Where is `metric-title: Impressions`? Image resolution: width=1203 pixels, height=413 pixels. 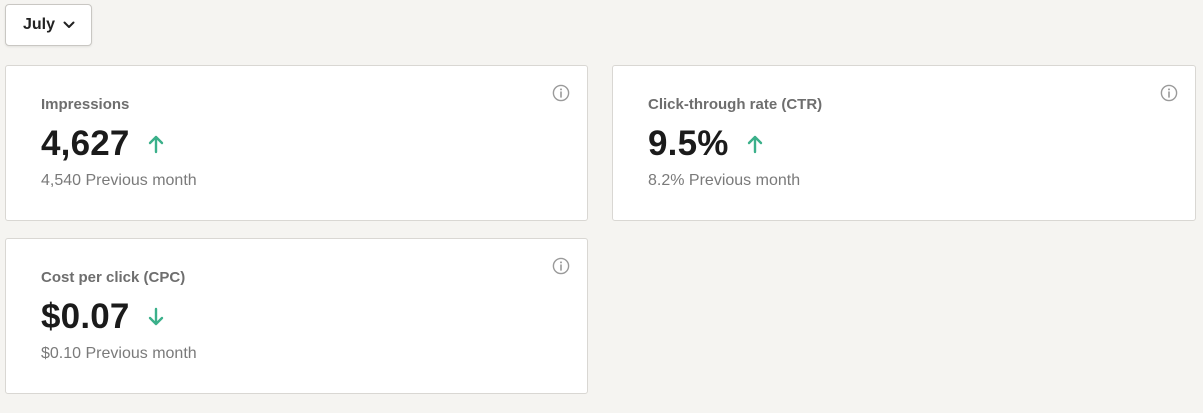
metric-title: Impressions is located at coordinates (85, 104).